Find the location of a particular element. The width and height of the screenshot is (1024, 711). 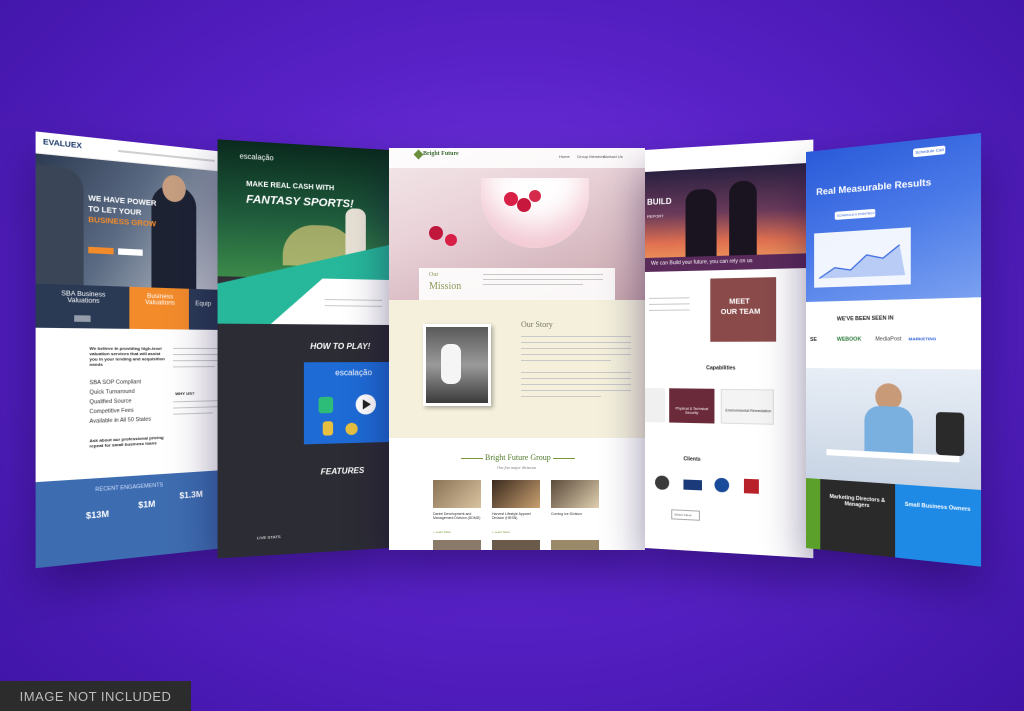

story-heading: Our Story is located at coordinates (537, 324).